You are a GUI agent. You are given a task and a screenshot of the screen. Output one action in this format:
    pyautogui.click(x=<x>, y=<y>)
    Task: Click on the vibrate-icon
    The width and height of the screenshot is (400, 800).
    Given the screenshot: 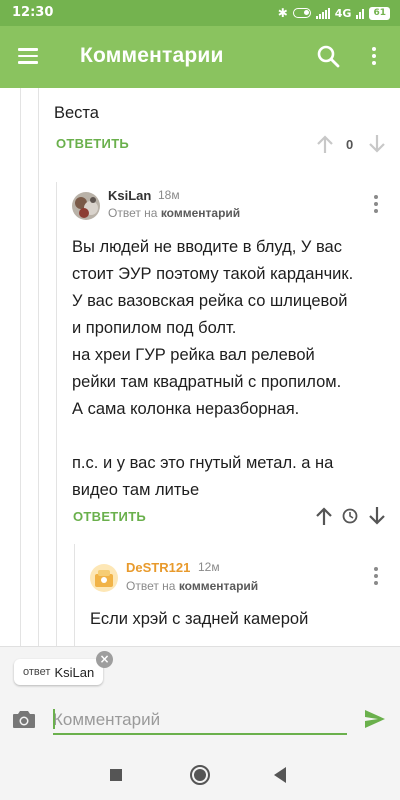 What is the action you would take?
    pyautogui.click(x=301, y=13)
    